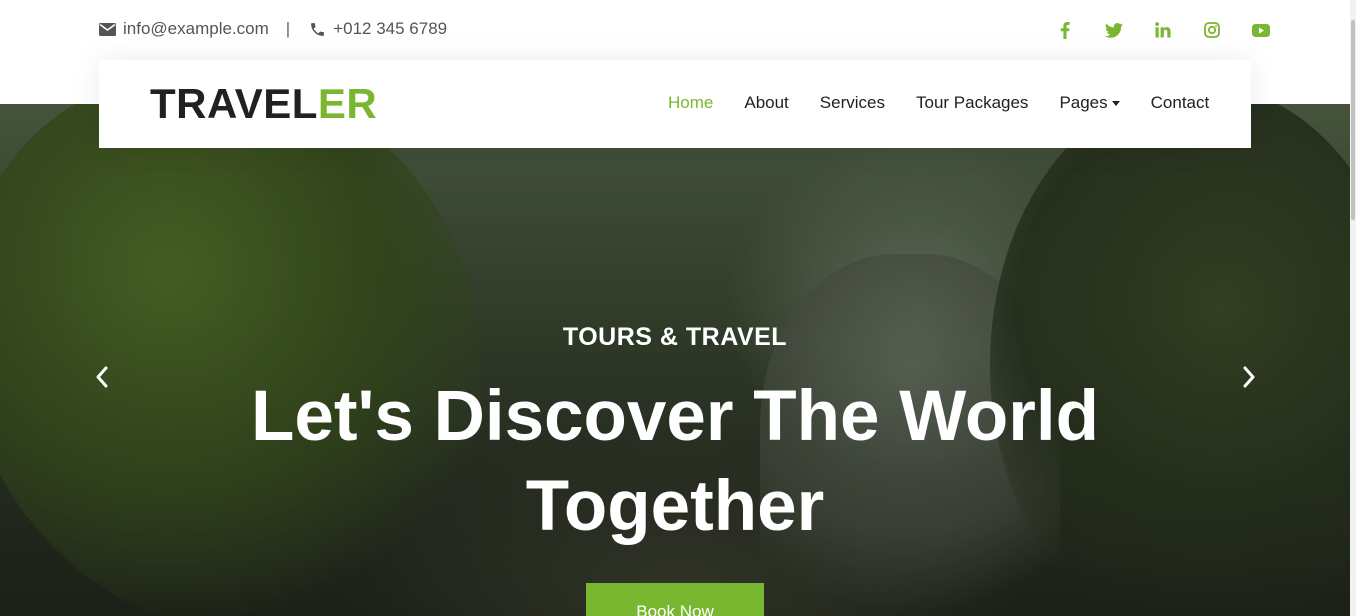 The image size is (1356, 616). I want to click on scrollbar-thumb, so click(1353, 120).